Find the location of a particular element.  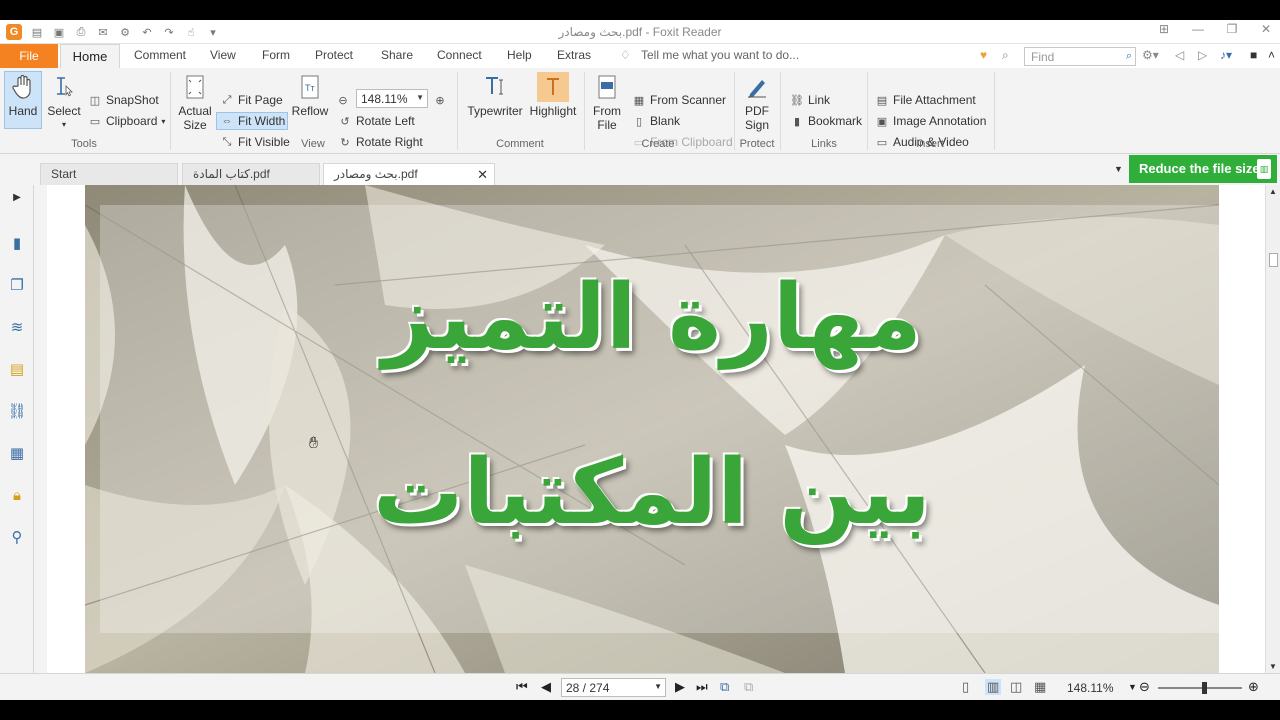

close-window-button: ✕ is located at coordinates (1266, 29).